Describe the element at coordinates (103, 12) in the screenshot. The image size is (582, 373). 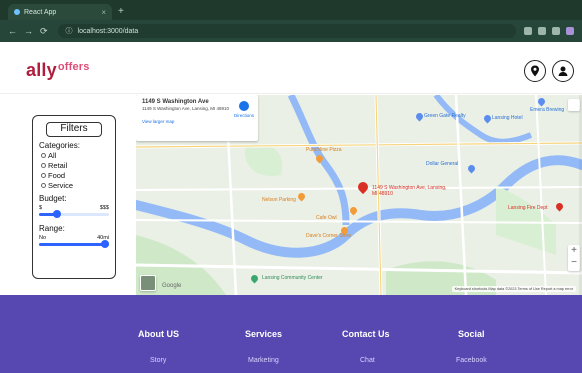
I see `close-tab-icon: ×` at that location.